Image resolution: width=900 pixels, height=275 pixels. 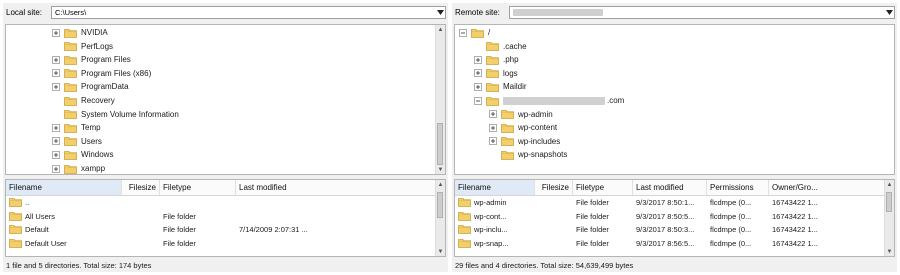 What do you see at coordinates (889, 218) in the screenshot?
I see `remote-list-scrollbar: ▲ ▼` at bounding box center [889, 218].